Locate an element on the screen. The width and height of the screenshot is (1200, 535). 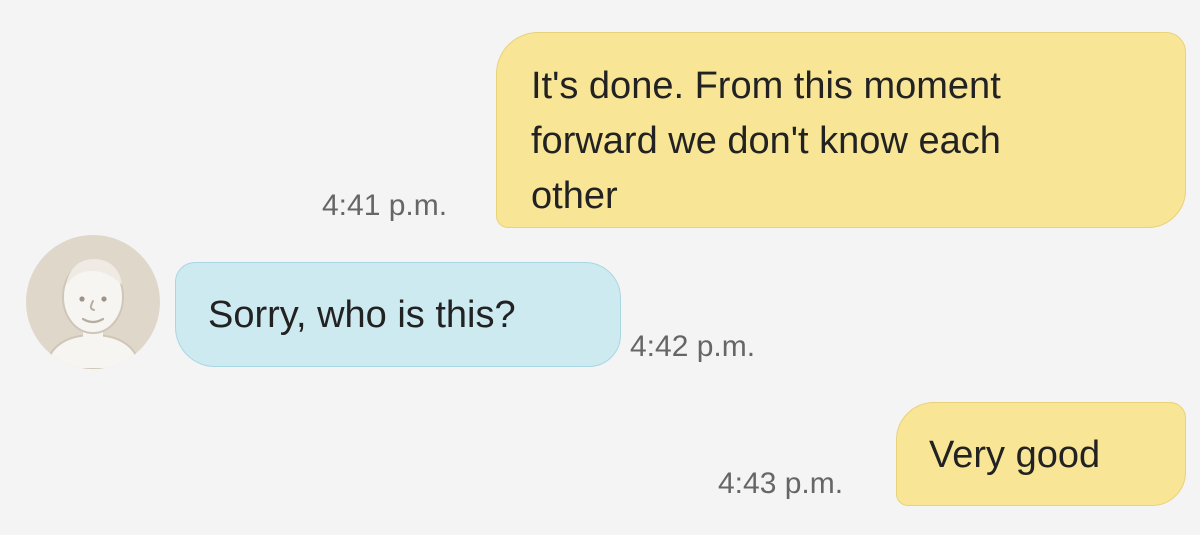
message-bubble-outgoing: Very good is located at coordinates (1041, 454).